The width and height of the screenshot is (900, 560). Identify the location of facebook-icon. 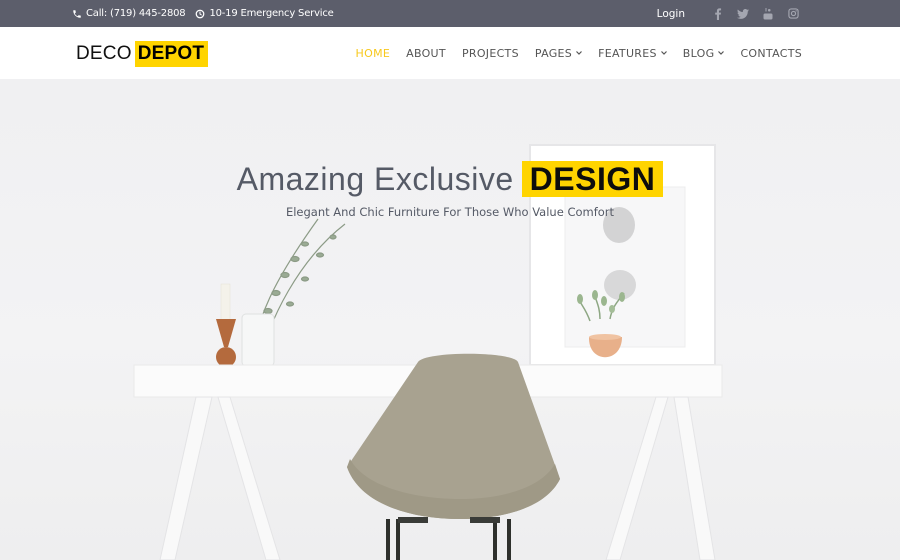
(718, 14).